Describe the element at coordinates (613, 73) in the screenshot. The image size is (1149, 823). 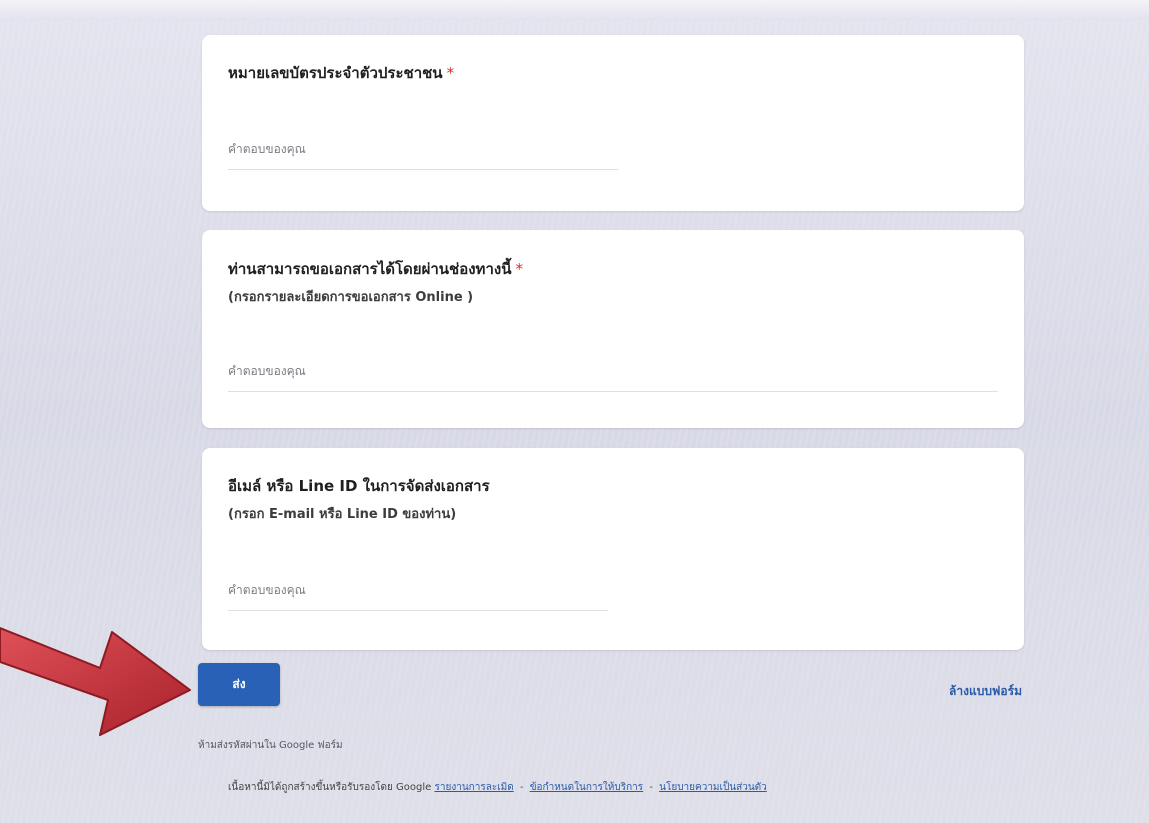
I see `question-title: หมายเลขบัตรประจำตัวประชาชน *` at that location.